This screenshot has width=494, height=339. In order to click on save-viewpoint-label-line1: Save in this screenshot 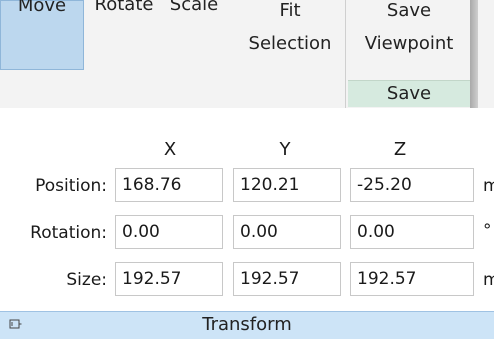, I will do `click(409, 10)`.